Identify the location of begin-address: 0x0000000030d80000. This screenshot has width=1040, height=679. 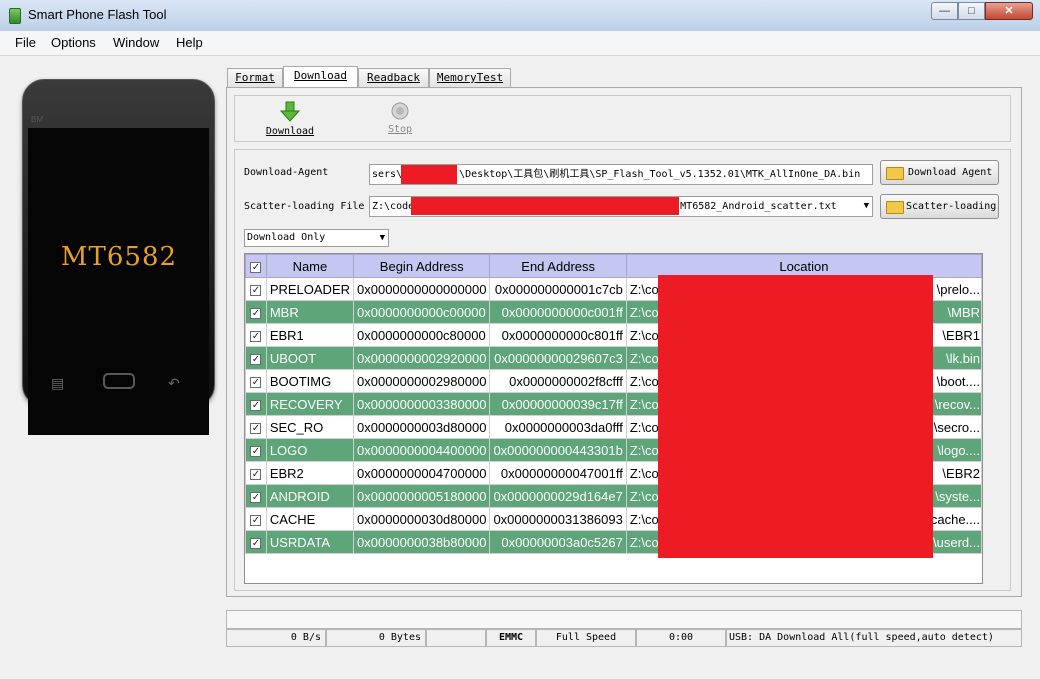
(422, 519).